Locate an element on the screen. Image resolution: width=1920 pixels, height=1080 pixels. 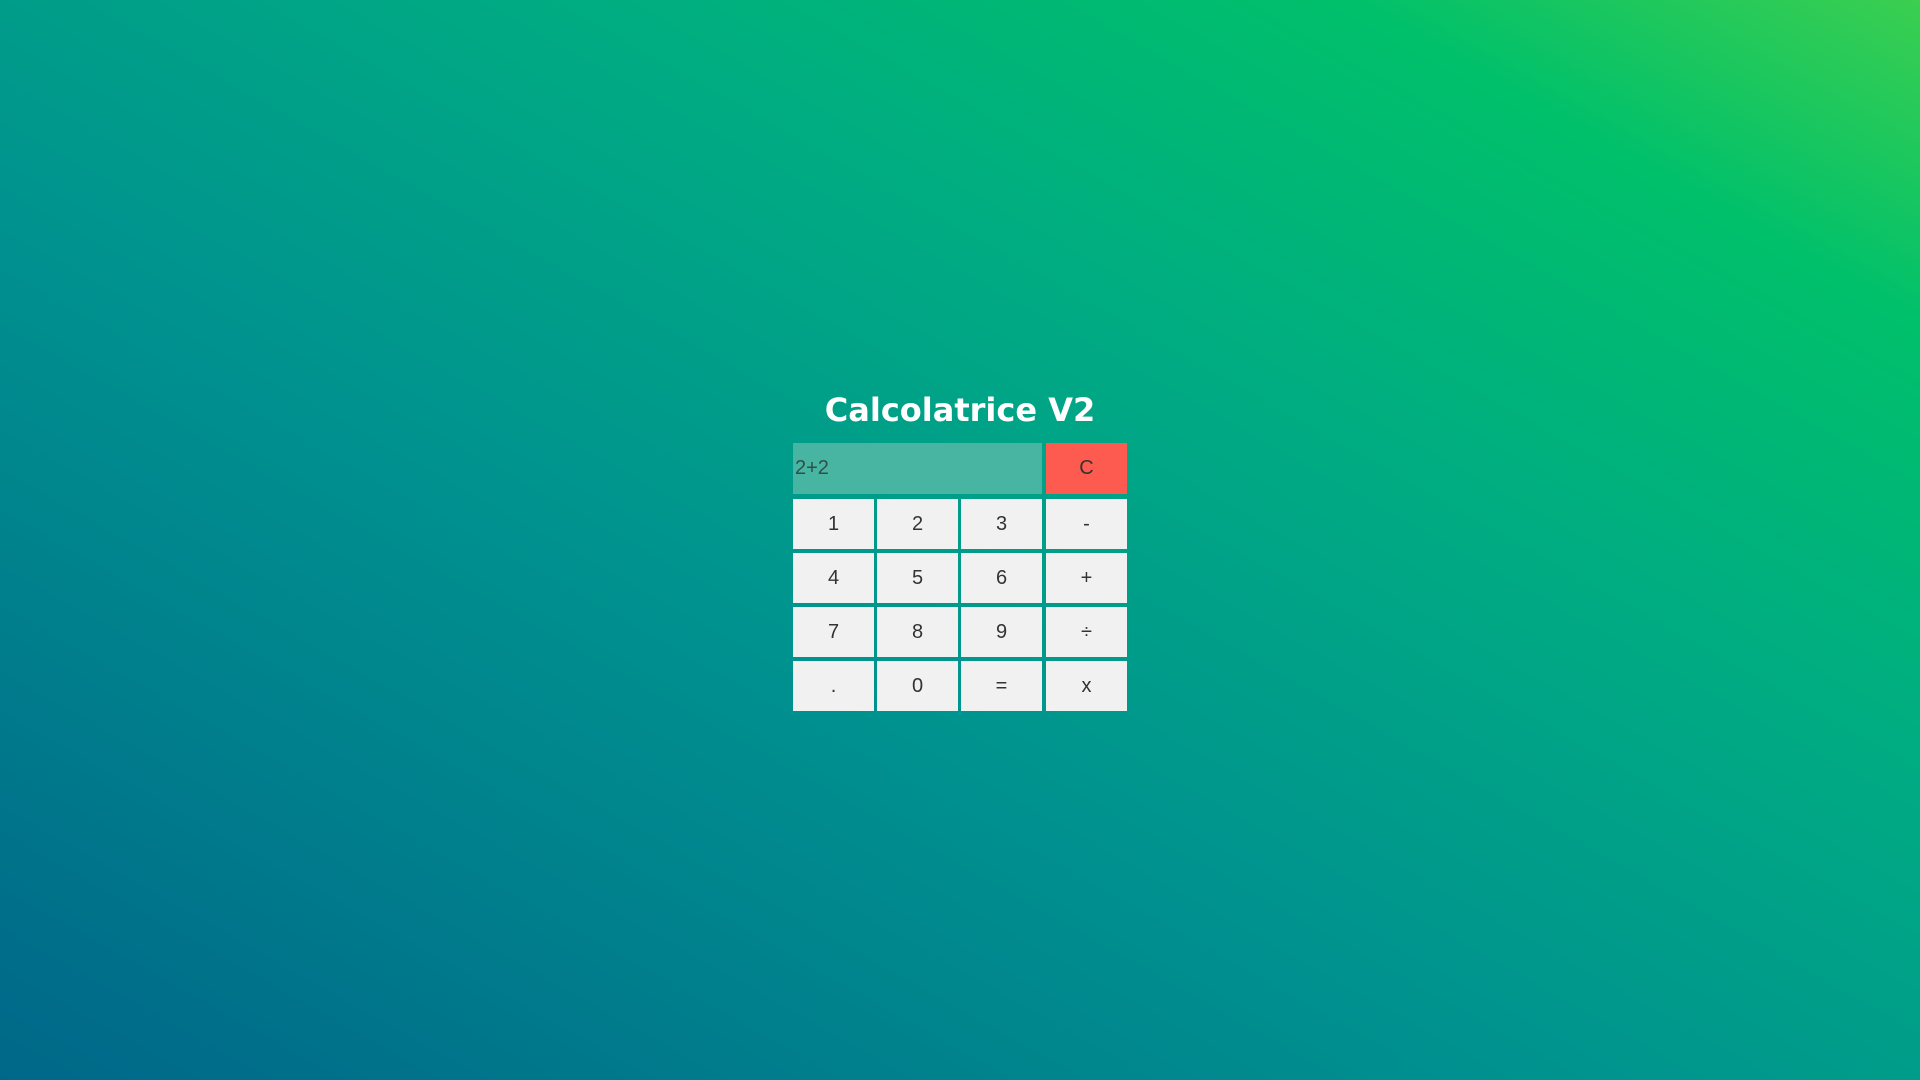
multiply-button: x is located at coordinates (1086, 686).